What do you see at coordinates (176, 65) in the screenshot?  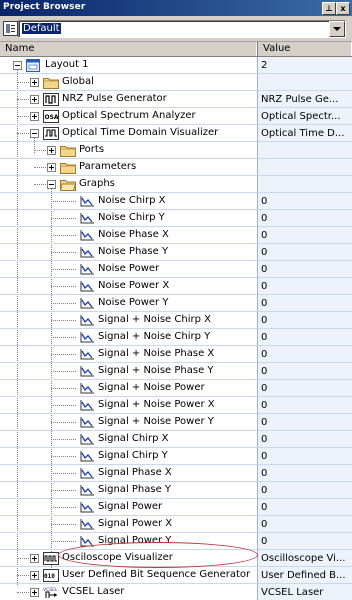 I see `tree-item-layout: Layout 1 2` at bounding box center [176, 65].